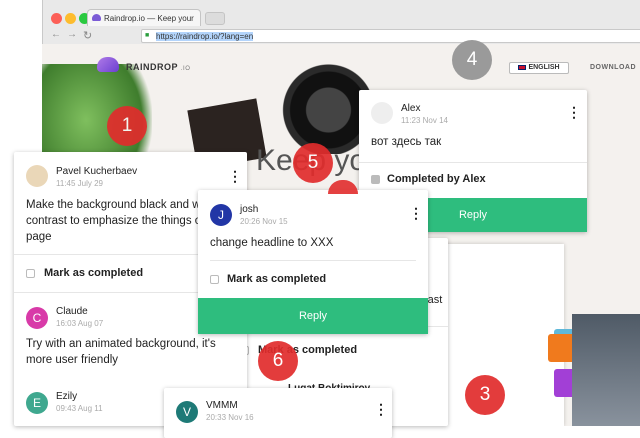  Describe the element at coordinates (149, 18) in the screenshot. I see `tab-title: Raindrop.io — Keep your` at that location.